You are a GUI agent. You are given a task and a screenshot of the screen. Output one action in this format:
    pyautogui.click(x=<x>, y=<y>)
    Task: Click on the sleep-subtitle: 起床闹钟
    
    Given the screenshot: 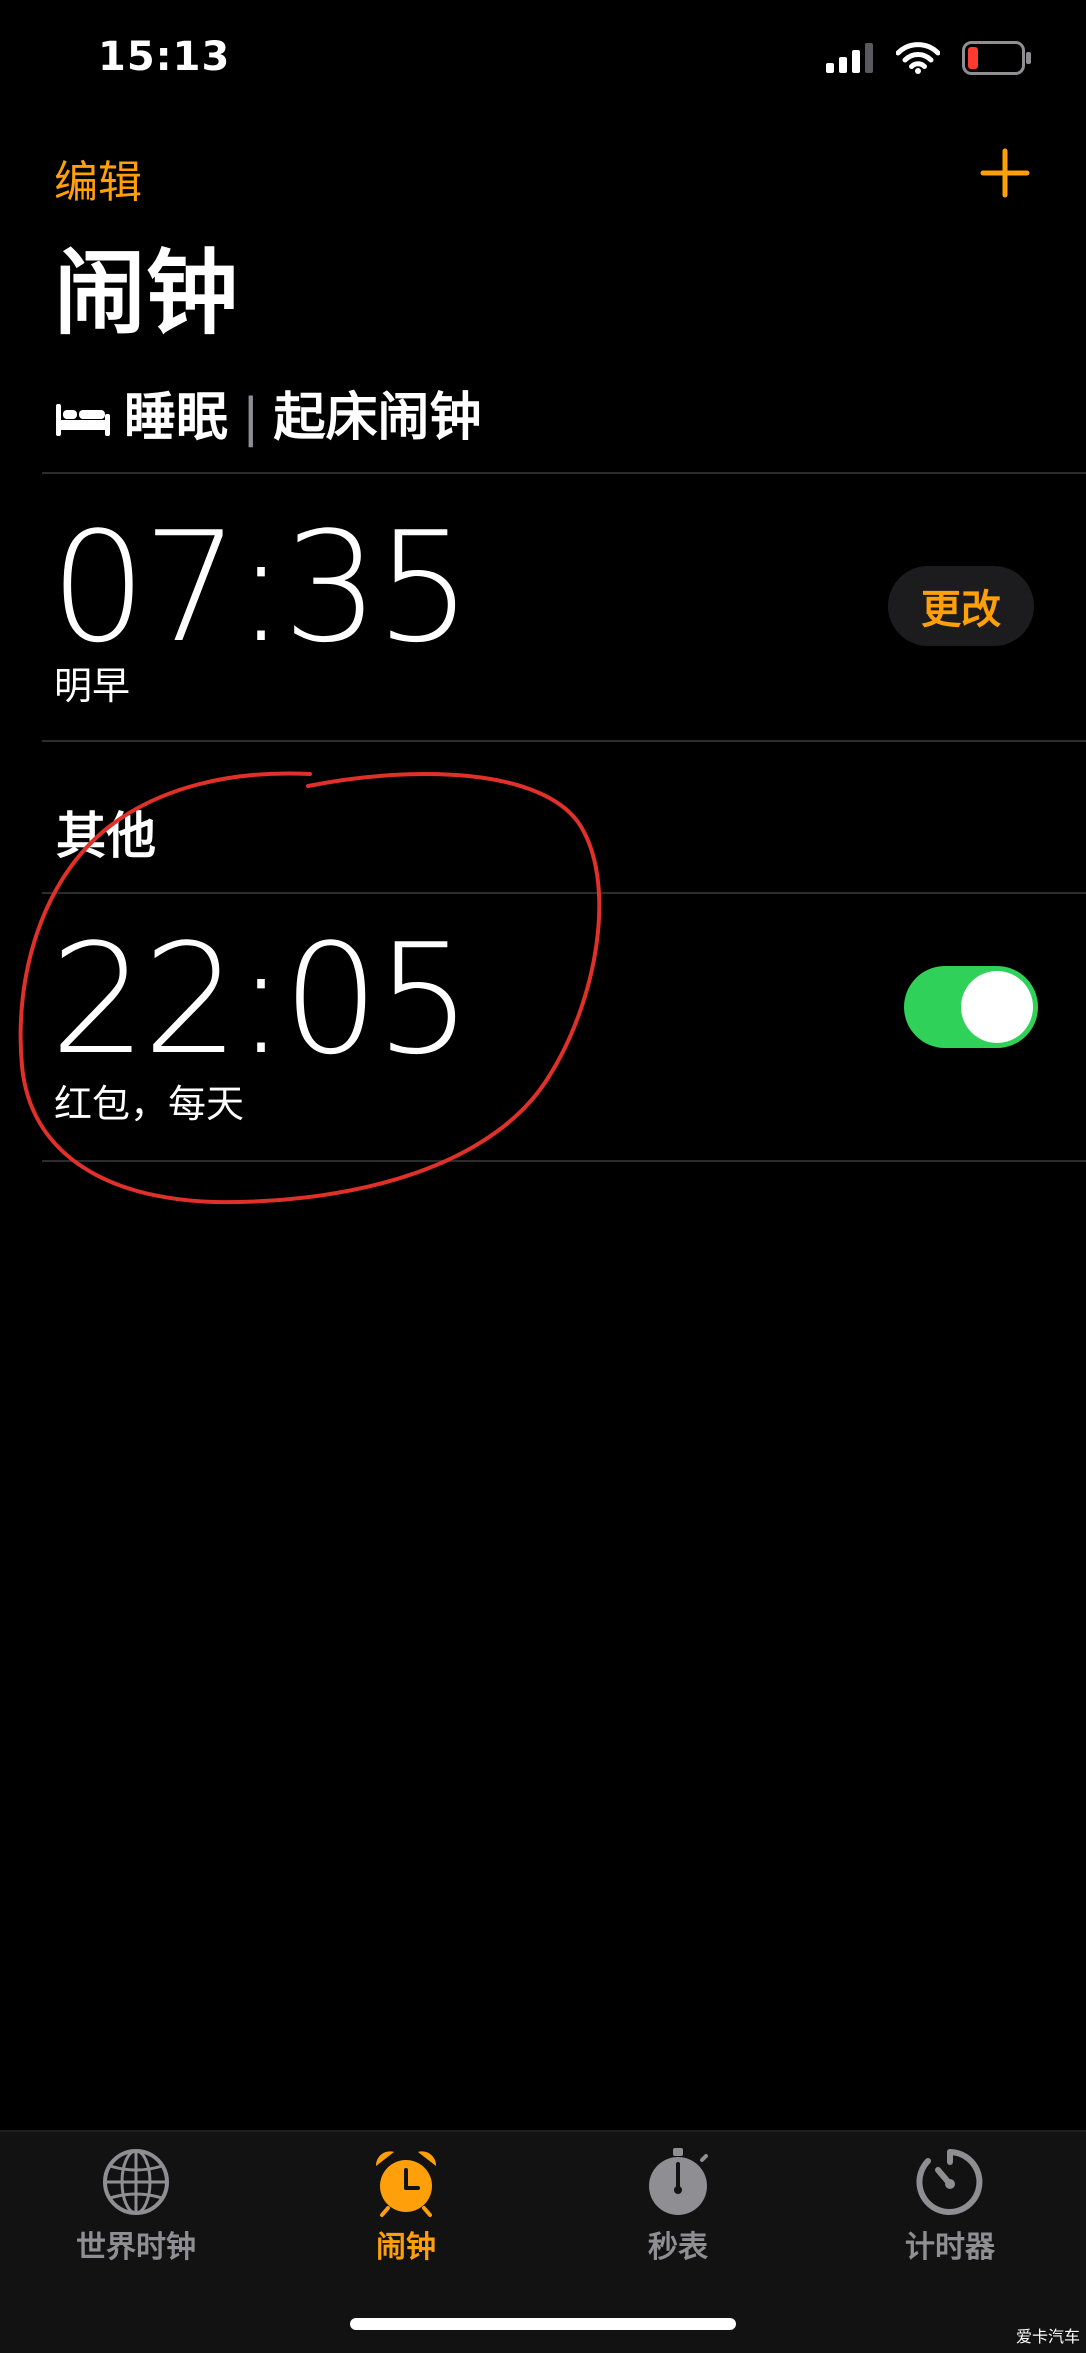 What is the action you would take?
    pyautogui.click(x=377, y=418)
    